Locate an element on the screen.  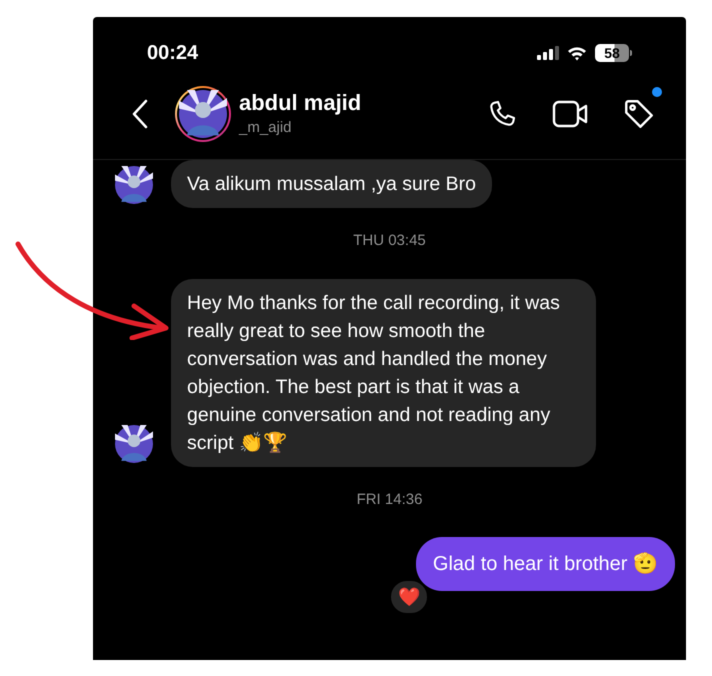
avatar-icon is located at coordinates (203, 114).